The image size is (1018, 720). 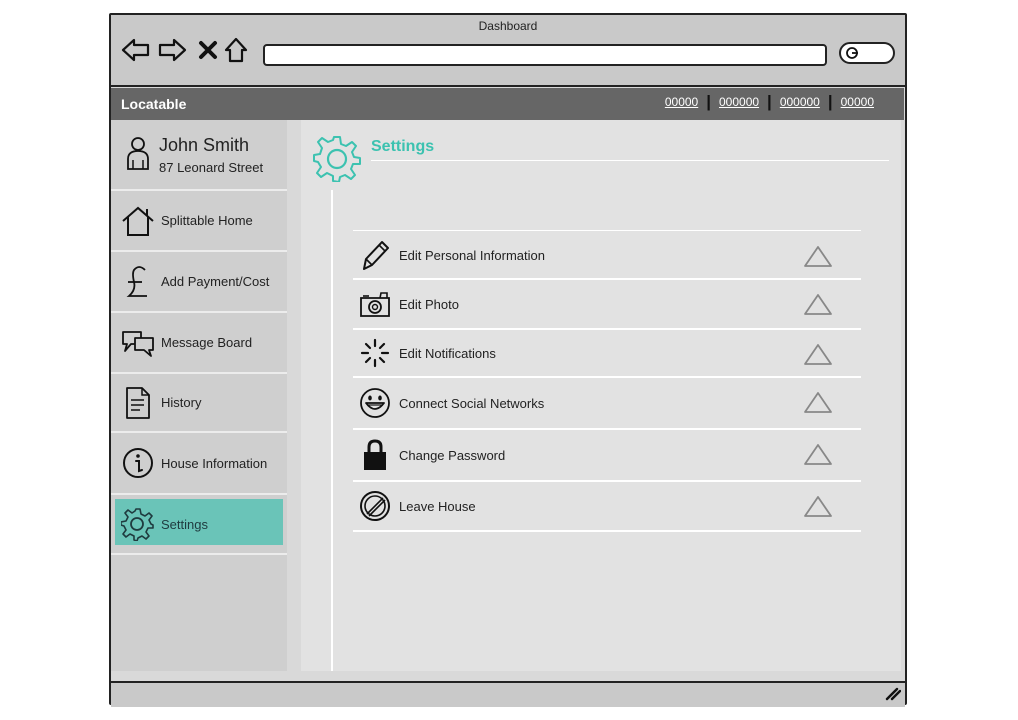 What do you see at coordinates (375, 255) in the screenshot?
I see `pencil-icon` at bounding box center [375, 255].